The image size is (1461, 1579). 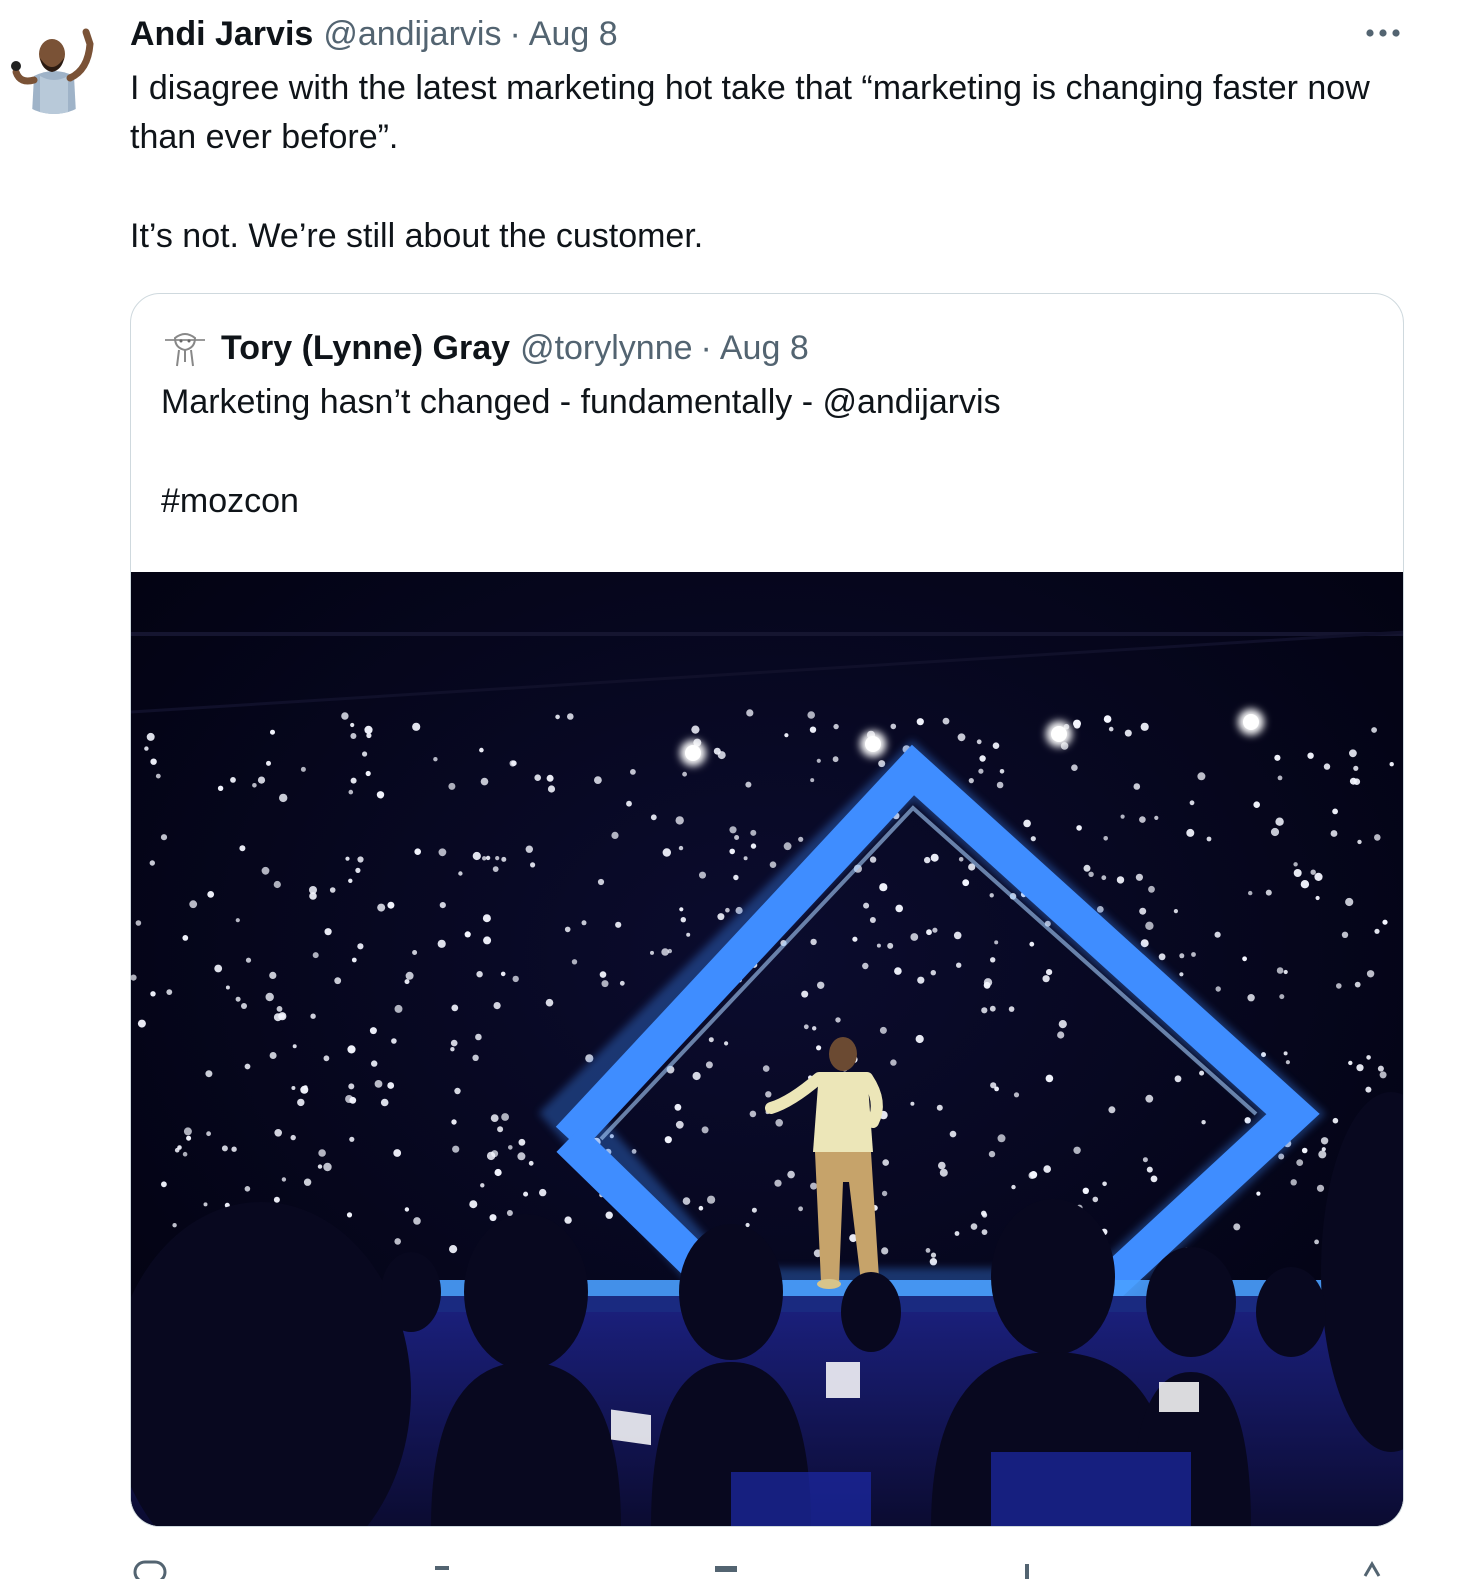 What do you see at coordinates (150, 1569) in the screenshot?
I see `reply-icon` at bounding box center [150, 1569].